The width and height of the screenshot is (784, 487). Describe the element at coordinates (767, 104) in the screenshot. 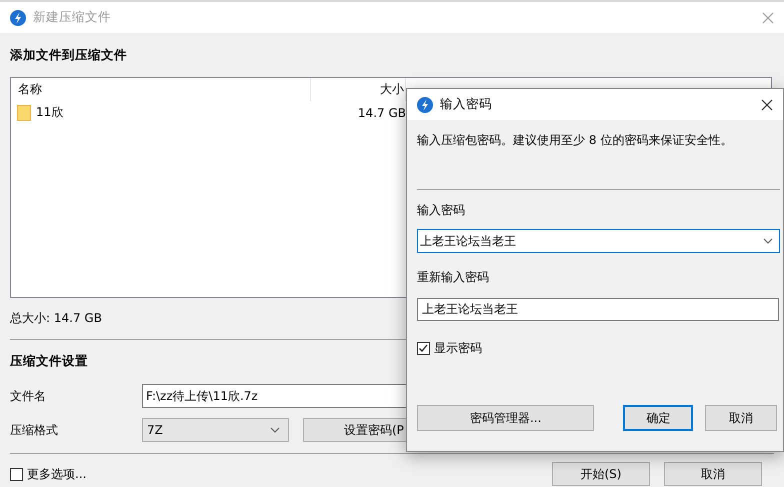

I see `close-icon` at that location.